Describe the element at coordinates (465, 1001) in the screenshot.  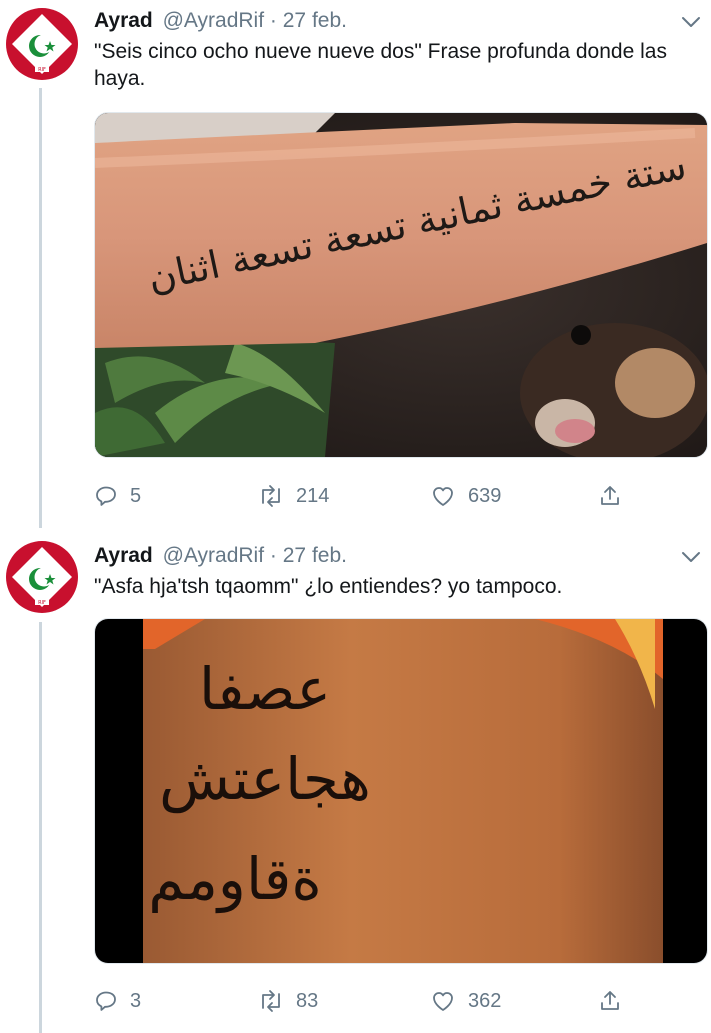
I see `like-button: 362` at that location.